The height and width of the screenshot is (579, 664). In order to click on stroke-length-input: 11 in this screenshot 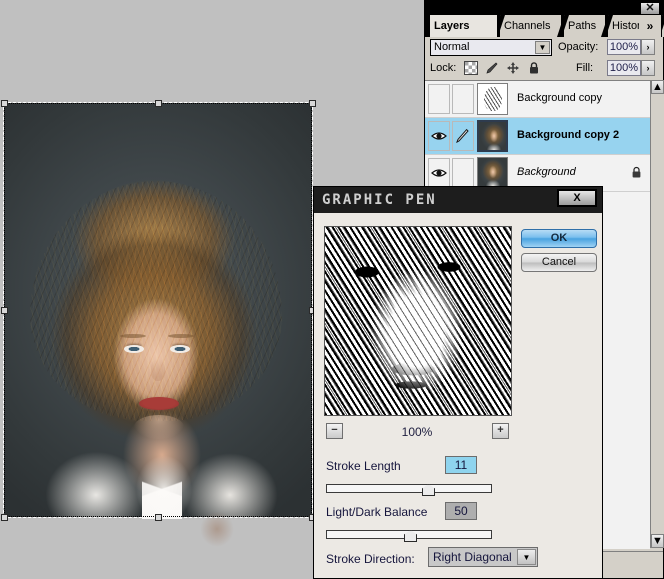, I will do `click(461, 465)`.